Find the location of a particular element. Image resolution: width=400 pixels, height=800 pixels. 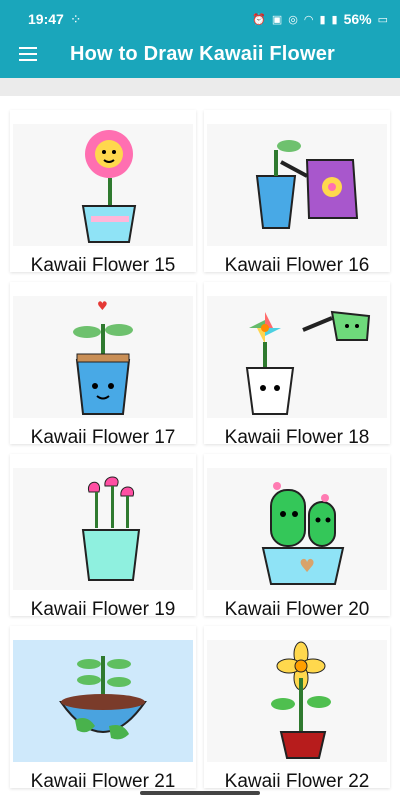

pinwheel-flower-watering-image is located at coordinates (297, 357).